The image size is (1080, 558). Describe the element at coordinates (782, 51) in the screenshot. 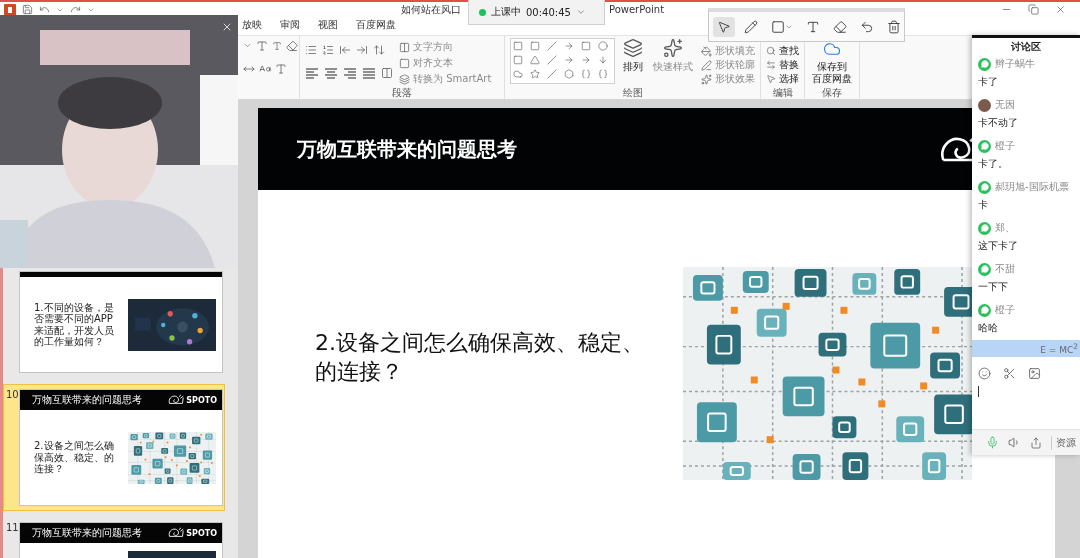

I see `ribbon-command: 查找` at that location.